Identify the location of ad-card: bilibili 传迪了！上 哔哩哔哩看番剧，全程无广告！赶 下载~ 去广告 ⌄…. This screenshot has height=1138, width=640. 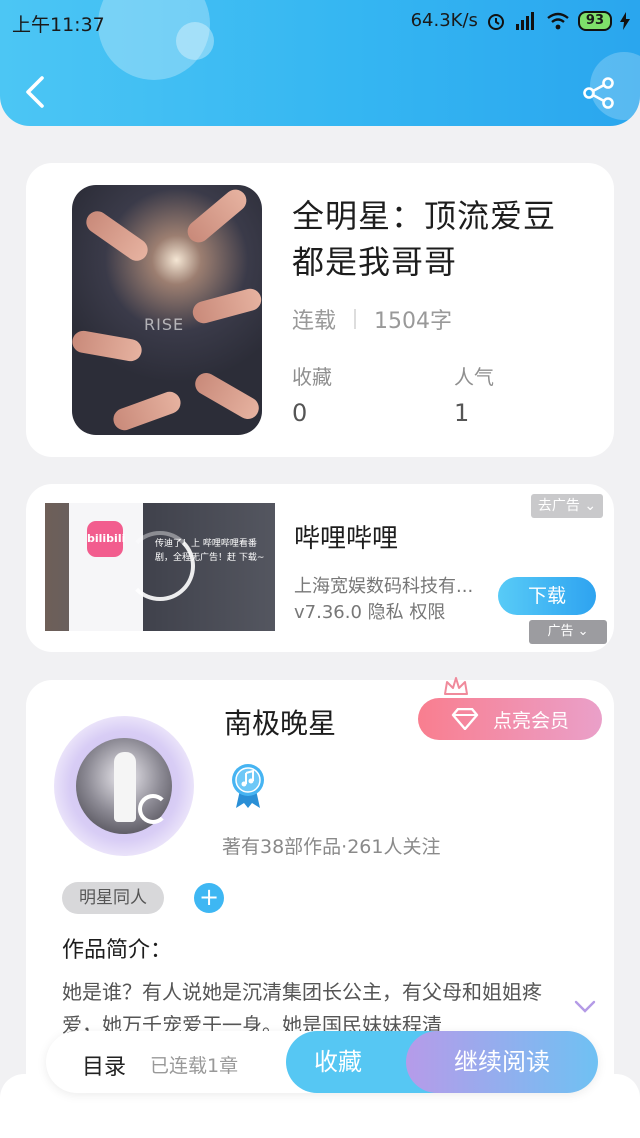
(320, 568).